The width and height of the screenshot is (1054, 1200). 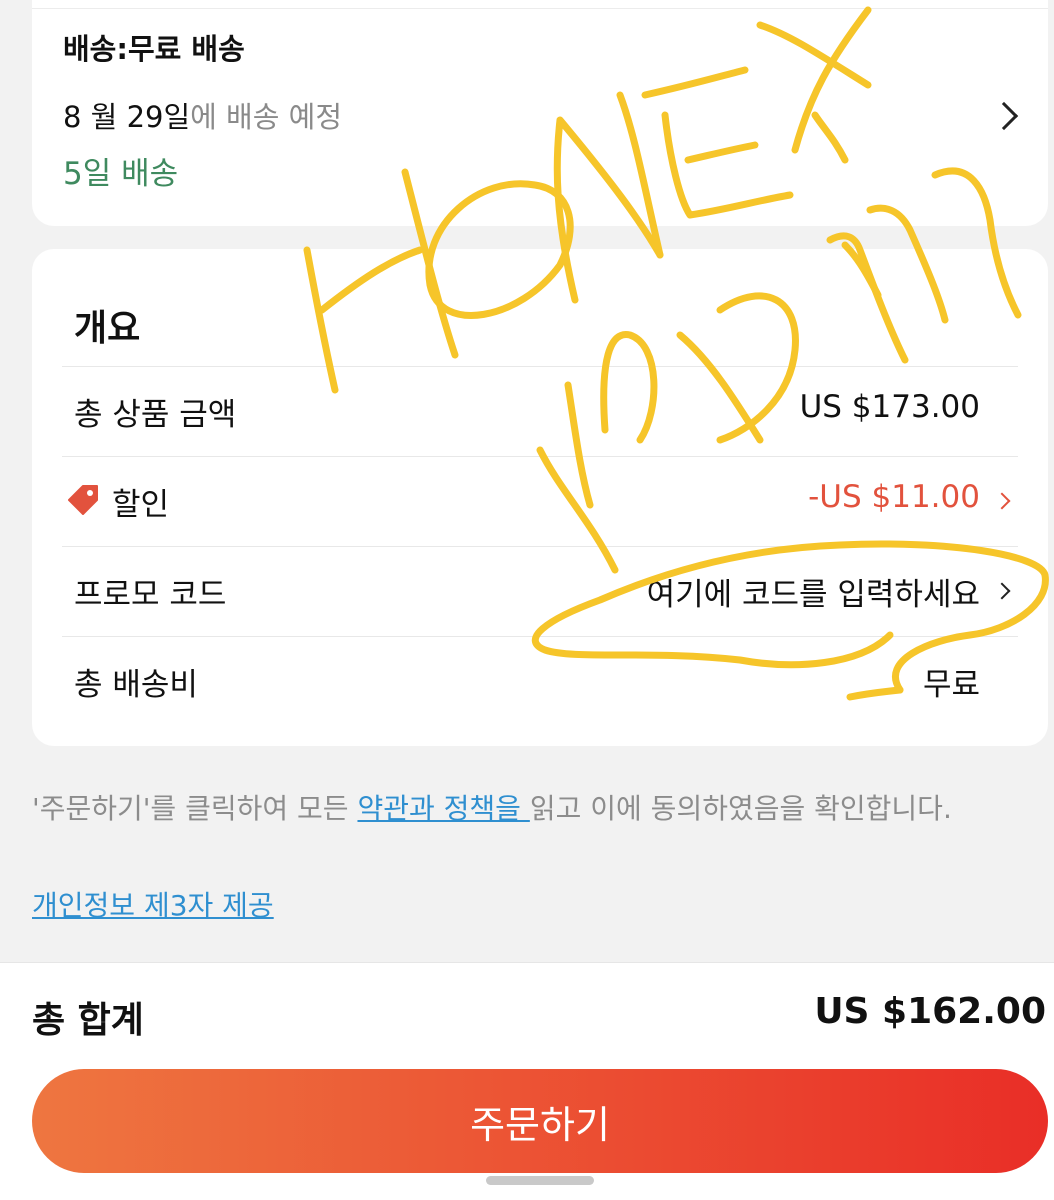 What do you see at coordinates (83, 500) in the screenshot?
I see `price-tag-icon` at bounding box center [83, 500].